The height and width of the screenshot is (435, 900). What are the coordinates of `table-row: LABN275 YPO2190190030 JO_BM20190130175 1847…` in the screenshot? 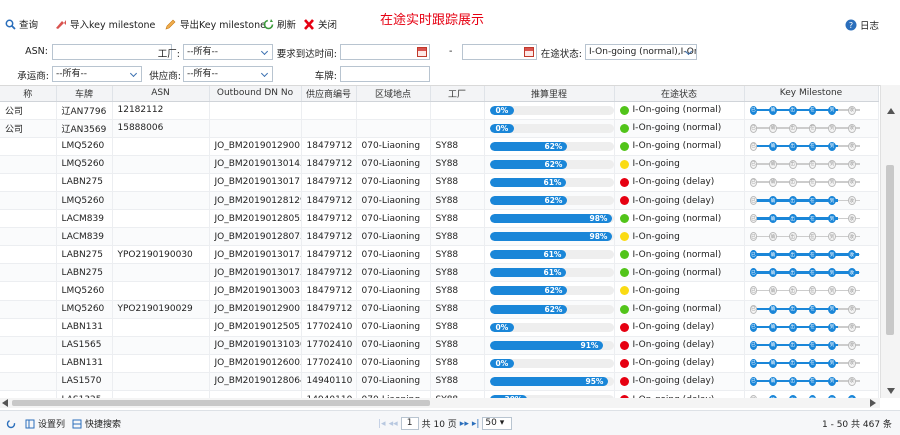 It's located at (439, 255).